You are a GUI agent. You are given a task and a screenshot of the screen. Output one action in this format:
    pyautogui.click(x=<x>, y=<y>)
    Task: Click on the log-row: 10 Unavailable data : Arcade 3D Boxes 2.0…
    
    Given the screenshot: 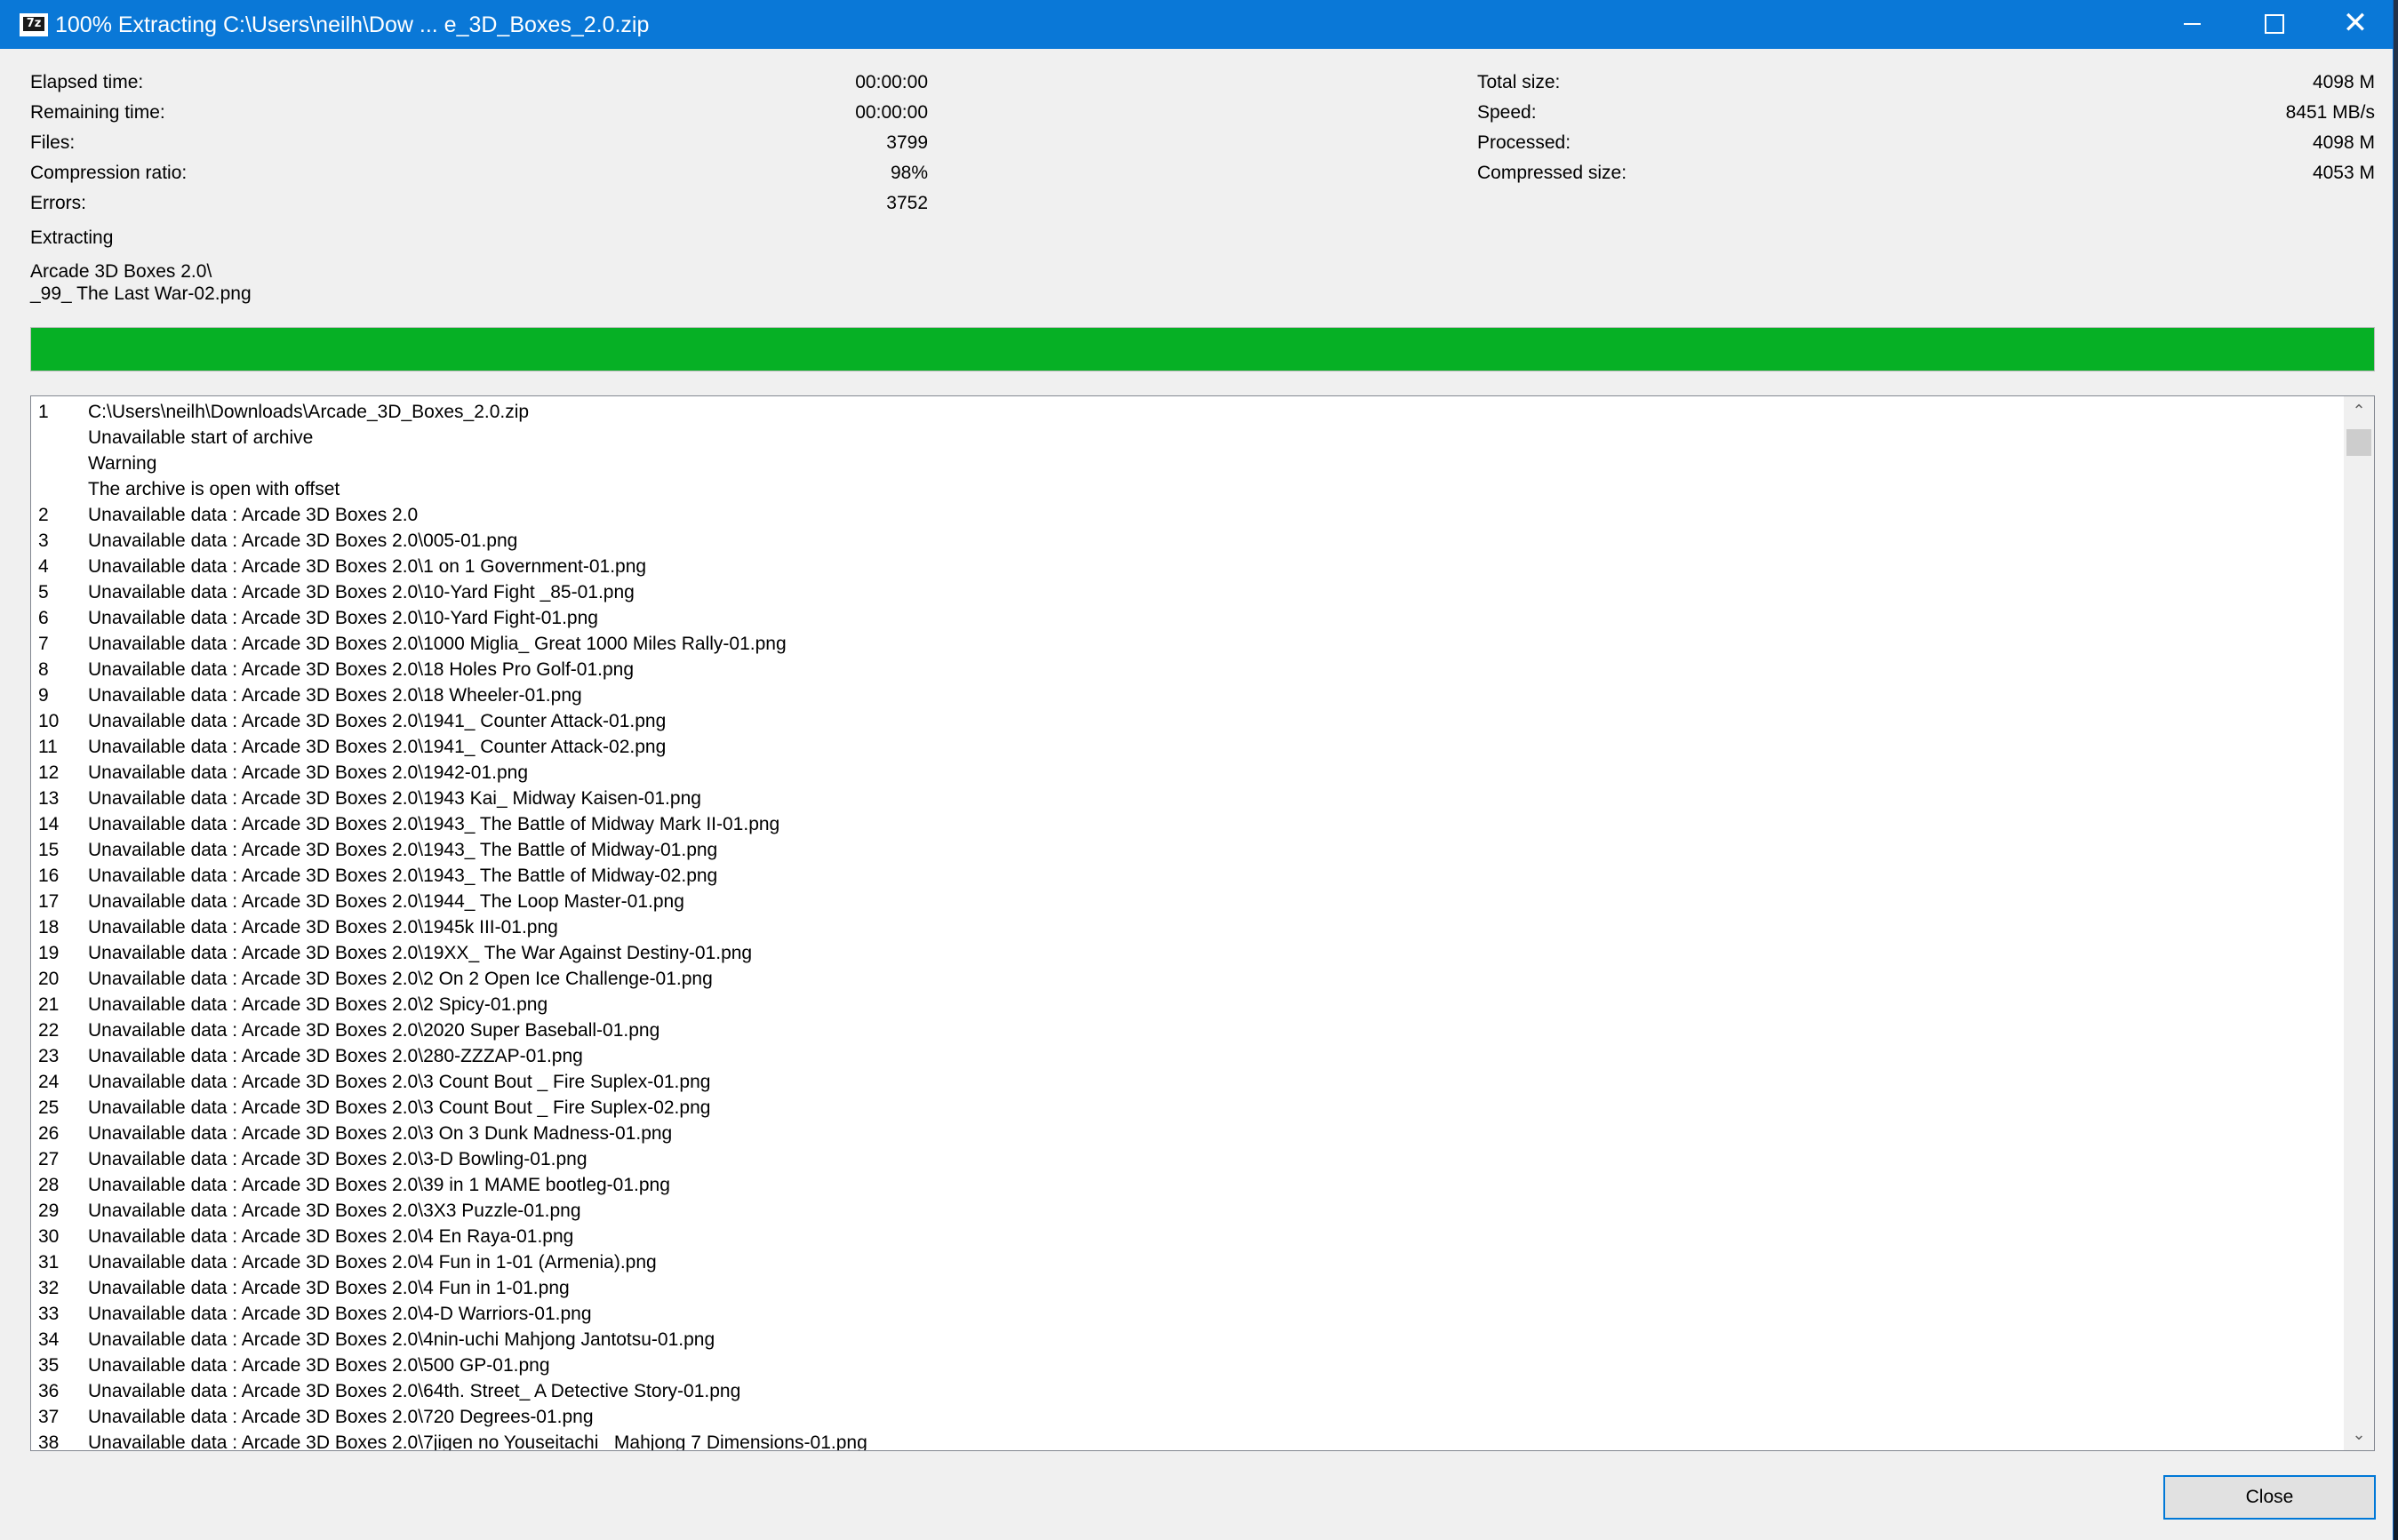 What is the action you would take?
    pyautogui.click(x=1187, y=721)
    